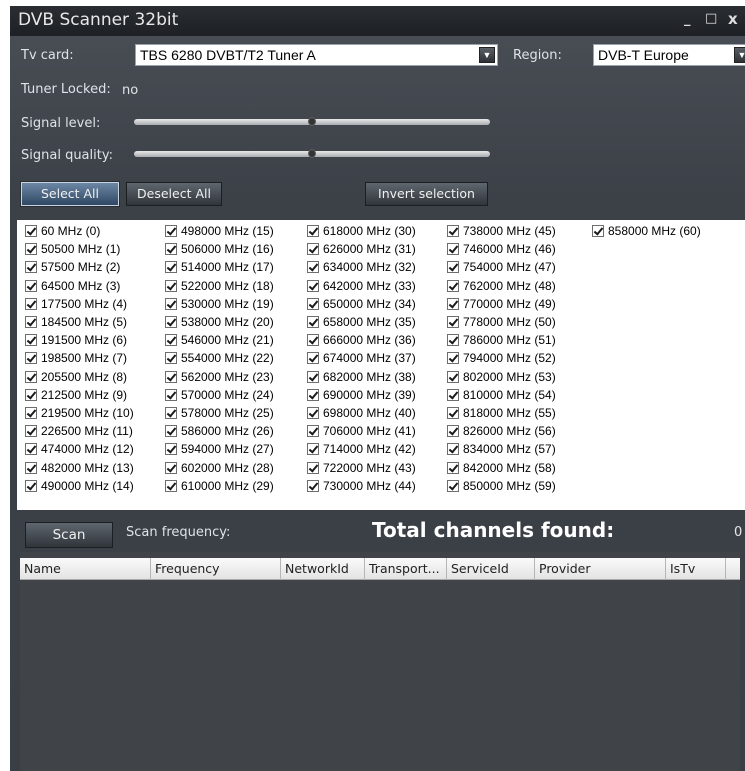 The width and height of the screenshot is (745, 771). I want to click on close-icon: x, so click(733, 19).